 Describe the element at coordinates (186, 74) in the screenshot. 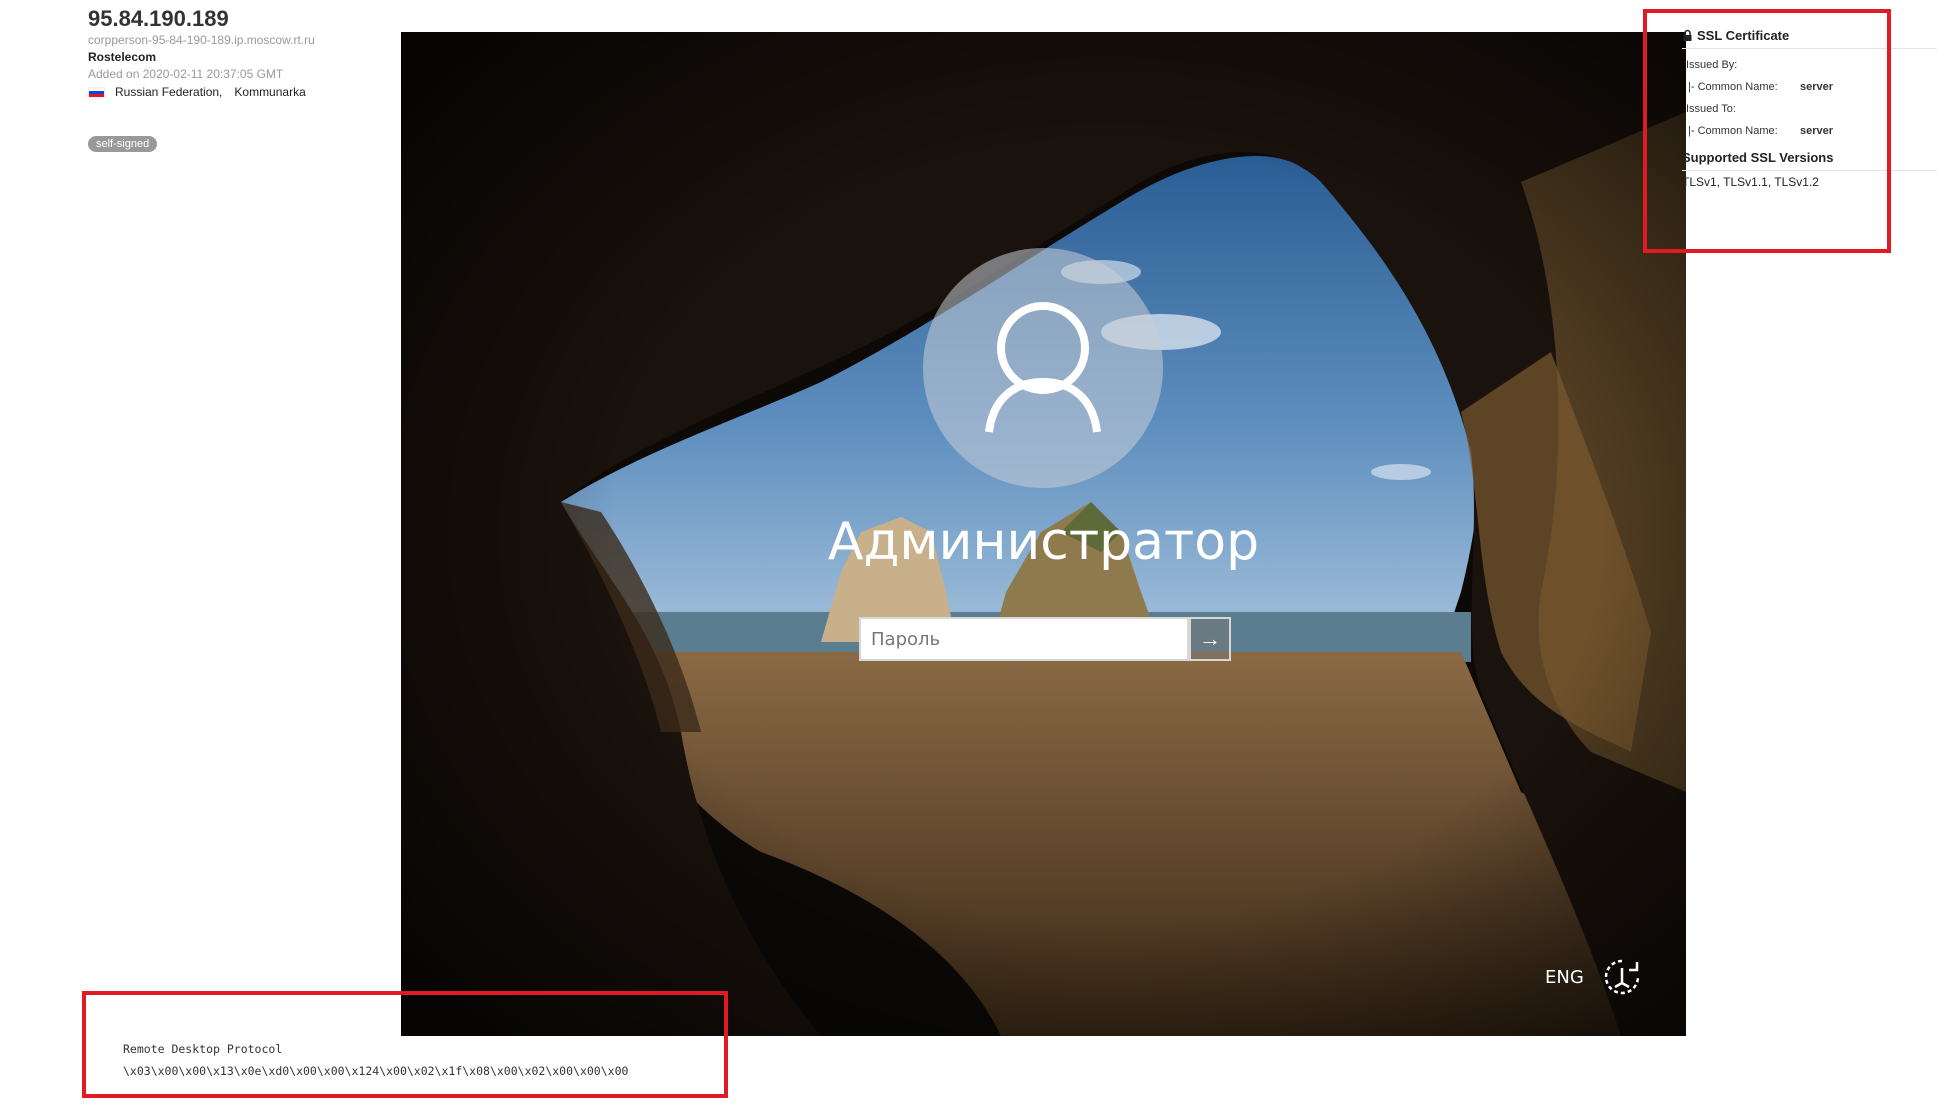

I see `host-added-date: Added on 2020-02-11 20:37:05 GMT` at that location.